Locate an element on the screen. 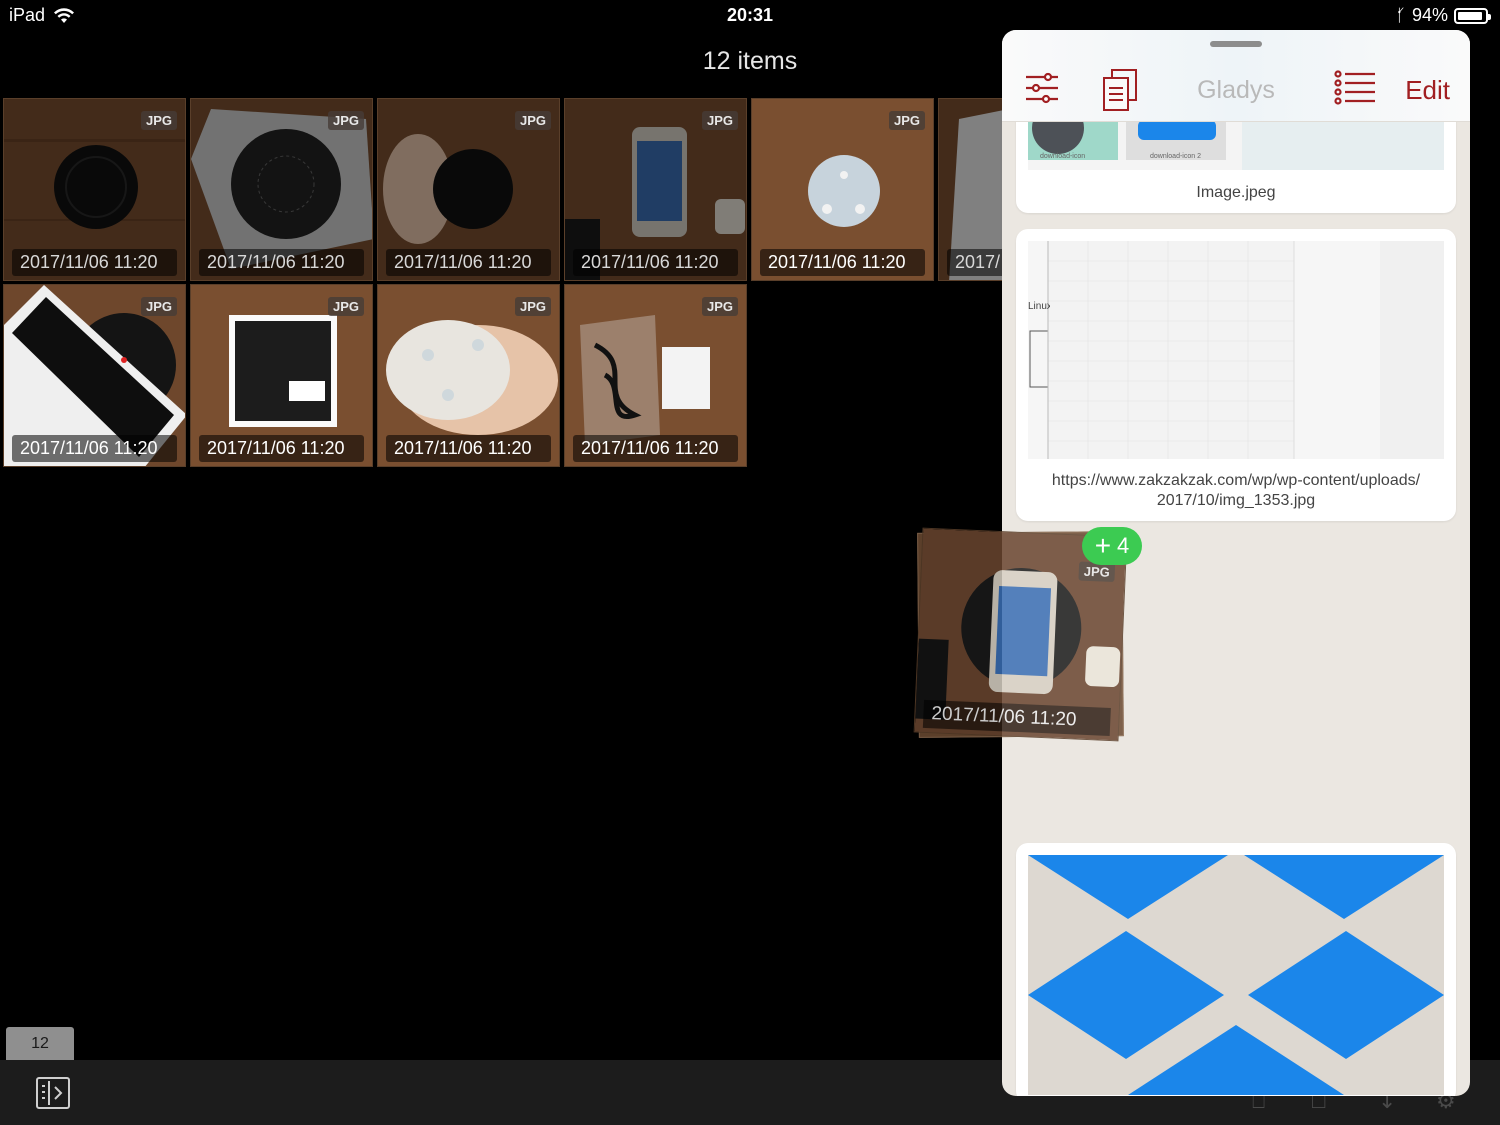  list-icon is located at coordinates (1355, 88).